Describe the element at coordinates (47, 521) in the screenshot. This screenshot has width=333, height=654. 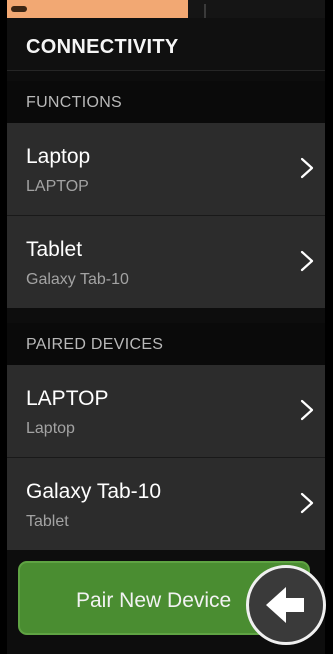
I see `list-item-subtitle: Tablet` at that location.